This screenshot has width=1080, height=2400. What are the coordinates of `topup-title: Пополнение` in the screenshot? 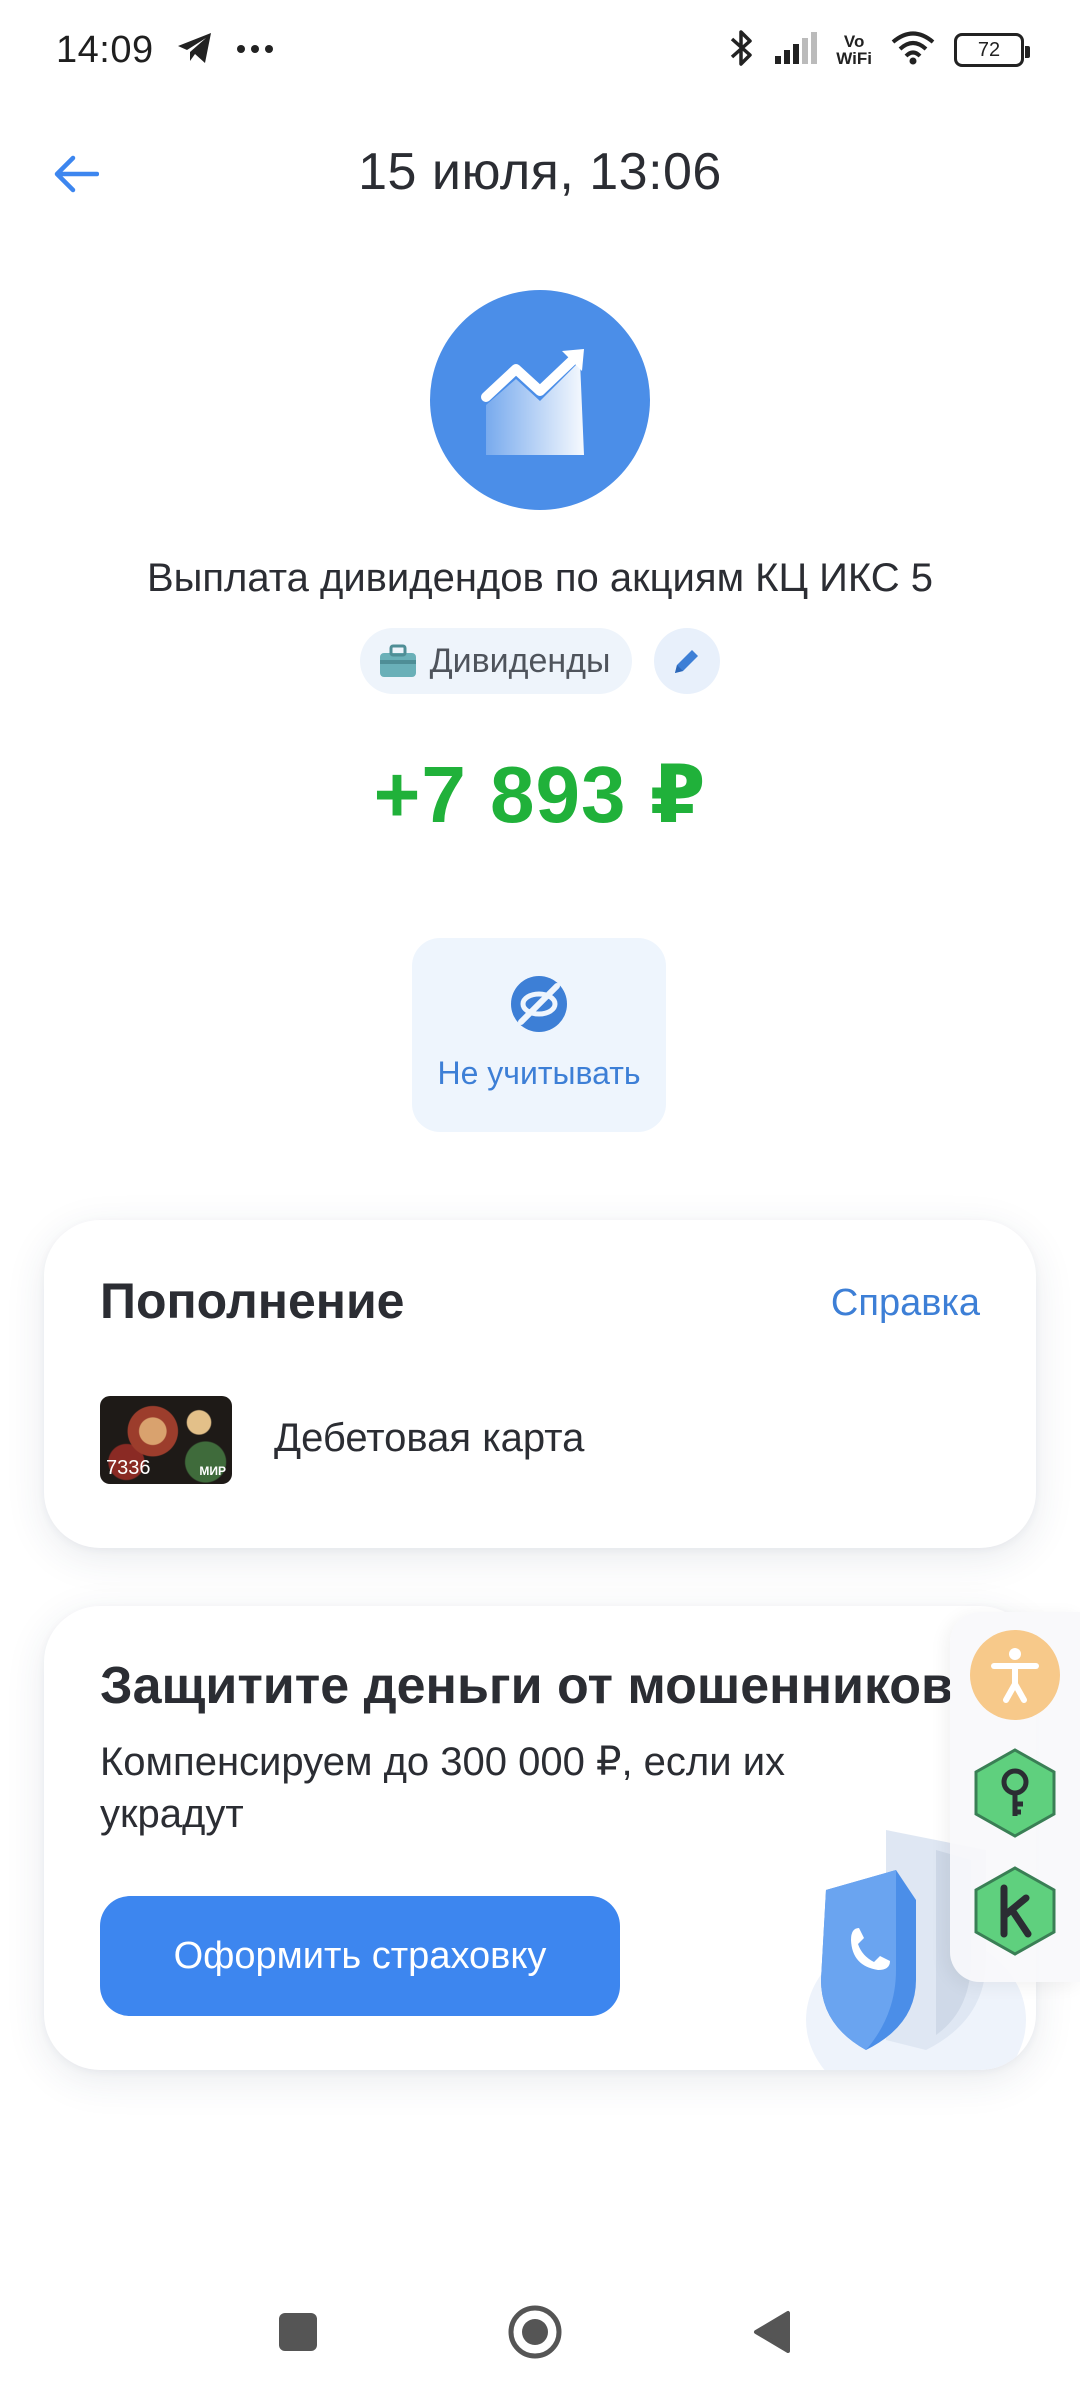 It's located at (252, 1301).